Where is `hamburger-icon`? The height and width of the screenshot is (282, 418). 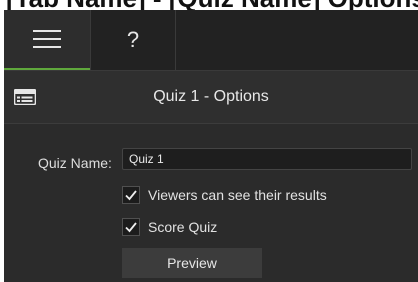 hamburger-icon is located at coordinates (47, 39).